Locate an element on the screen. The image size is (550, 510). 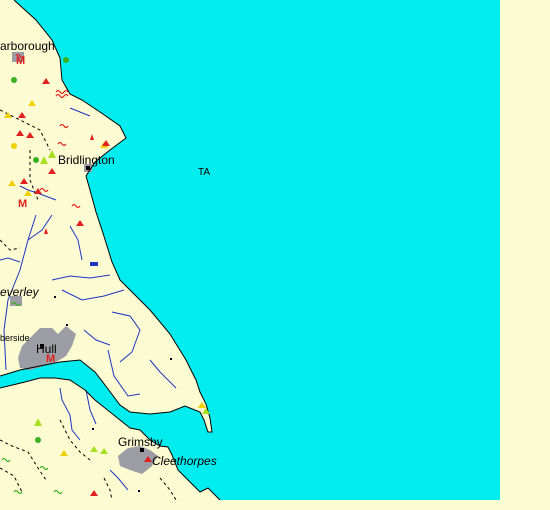
lake is located at coordinates (94, 264).